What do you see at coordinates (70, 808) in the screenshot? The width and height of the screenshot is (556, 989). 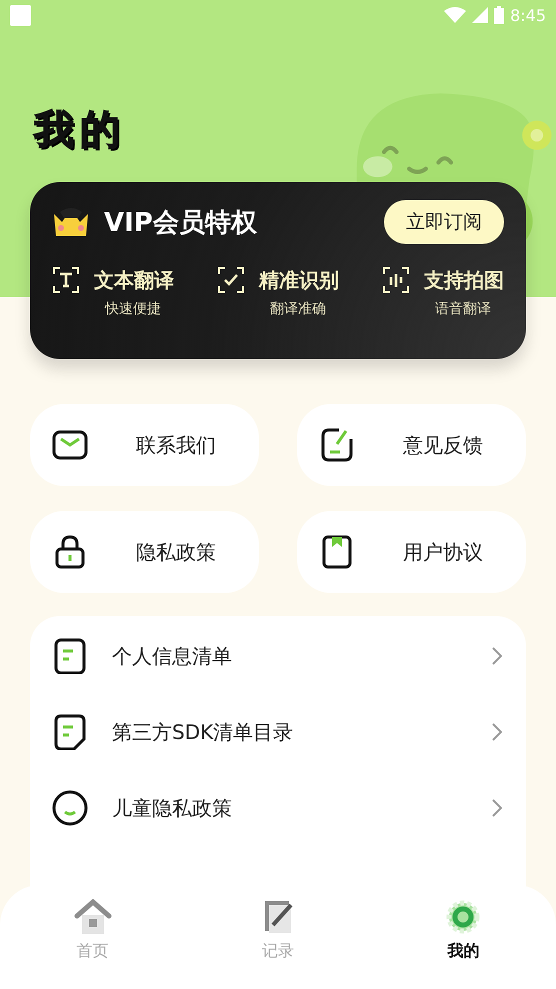 I see `smile-icon` at bounding box center [70, 808].